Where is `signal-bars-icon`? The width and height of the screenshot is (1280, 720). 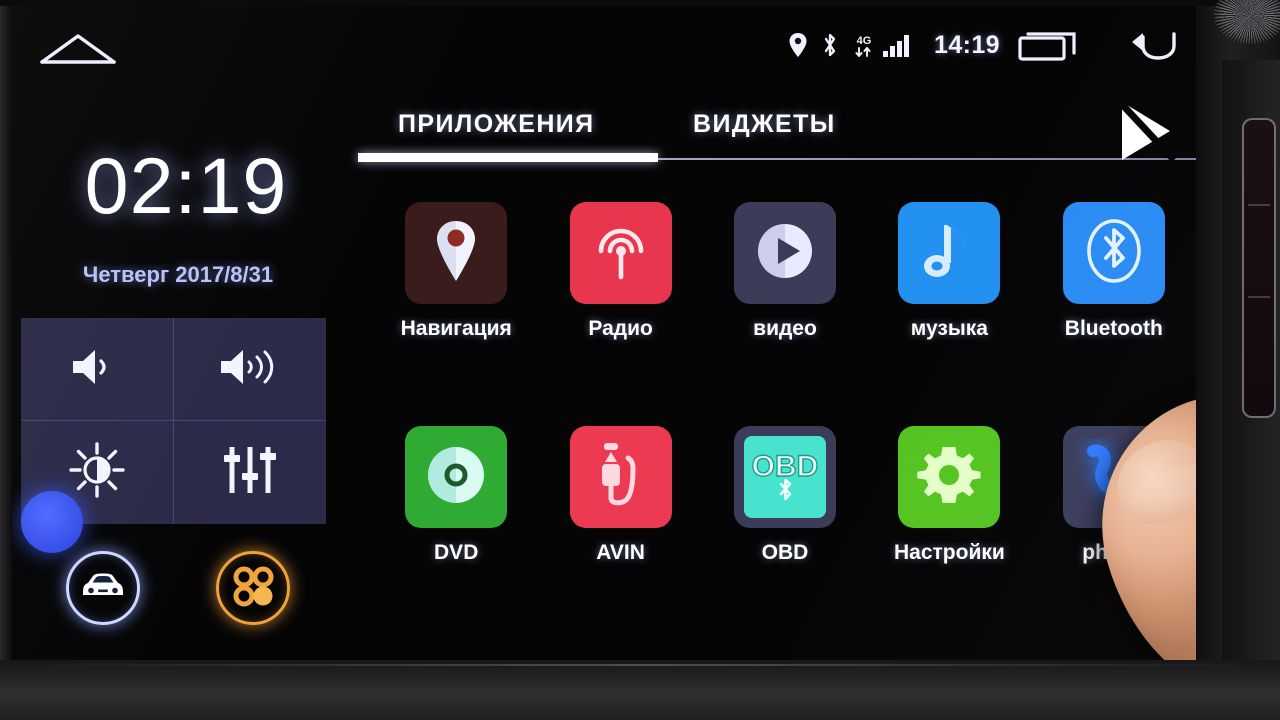
signal-bars-icon is located at coordinates (897, 45).